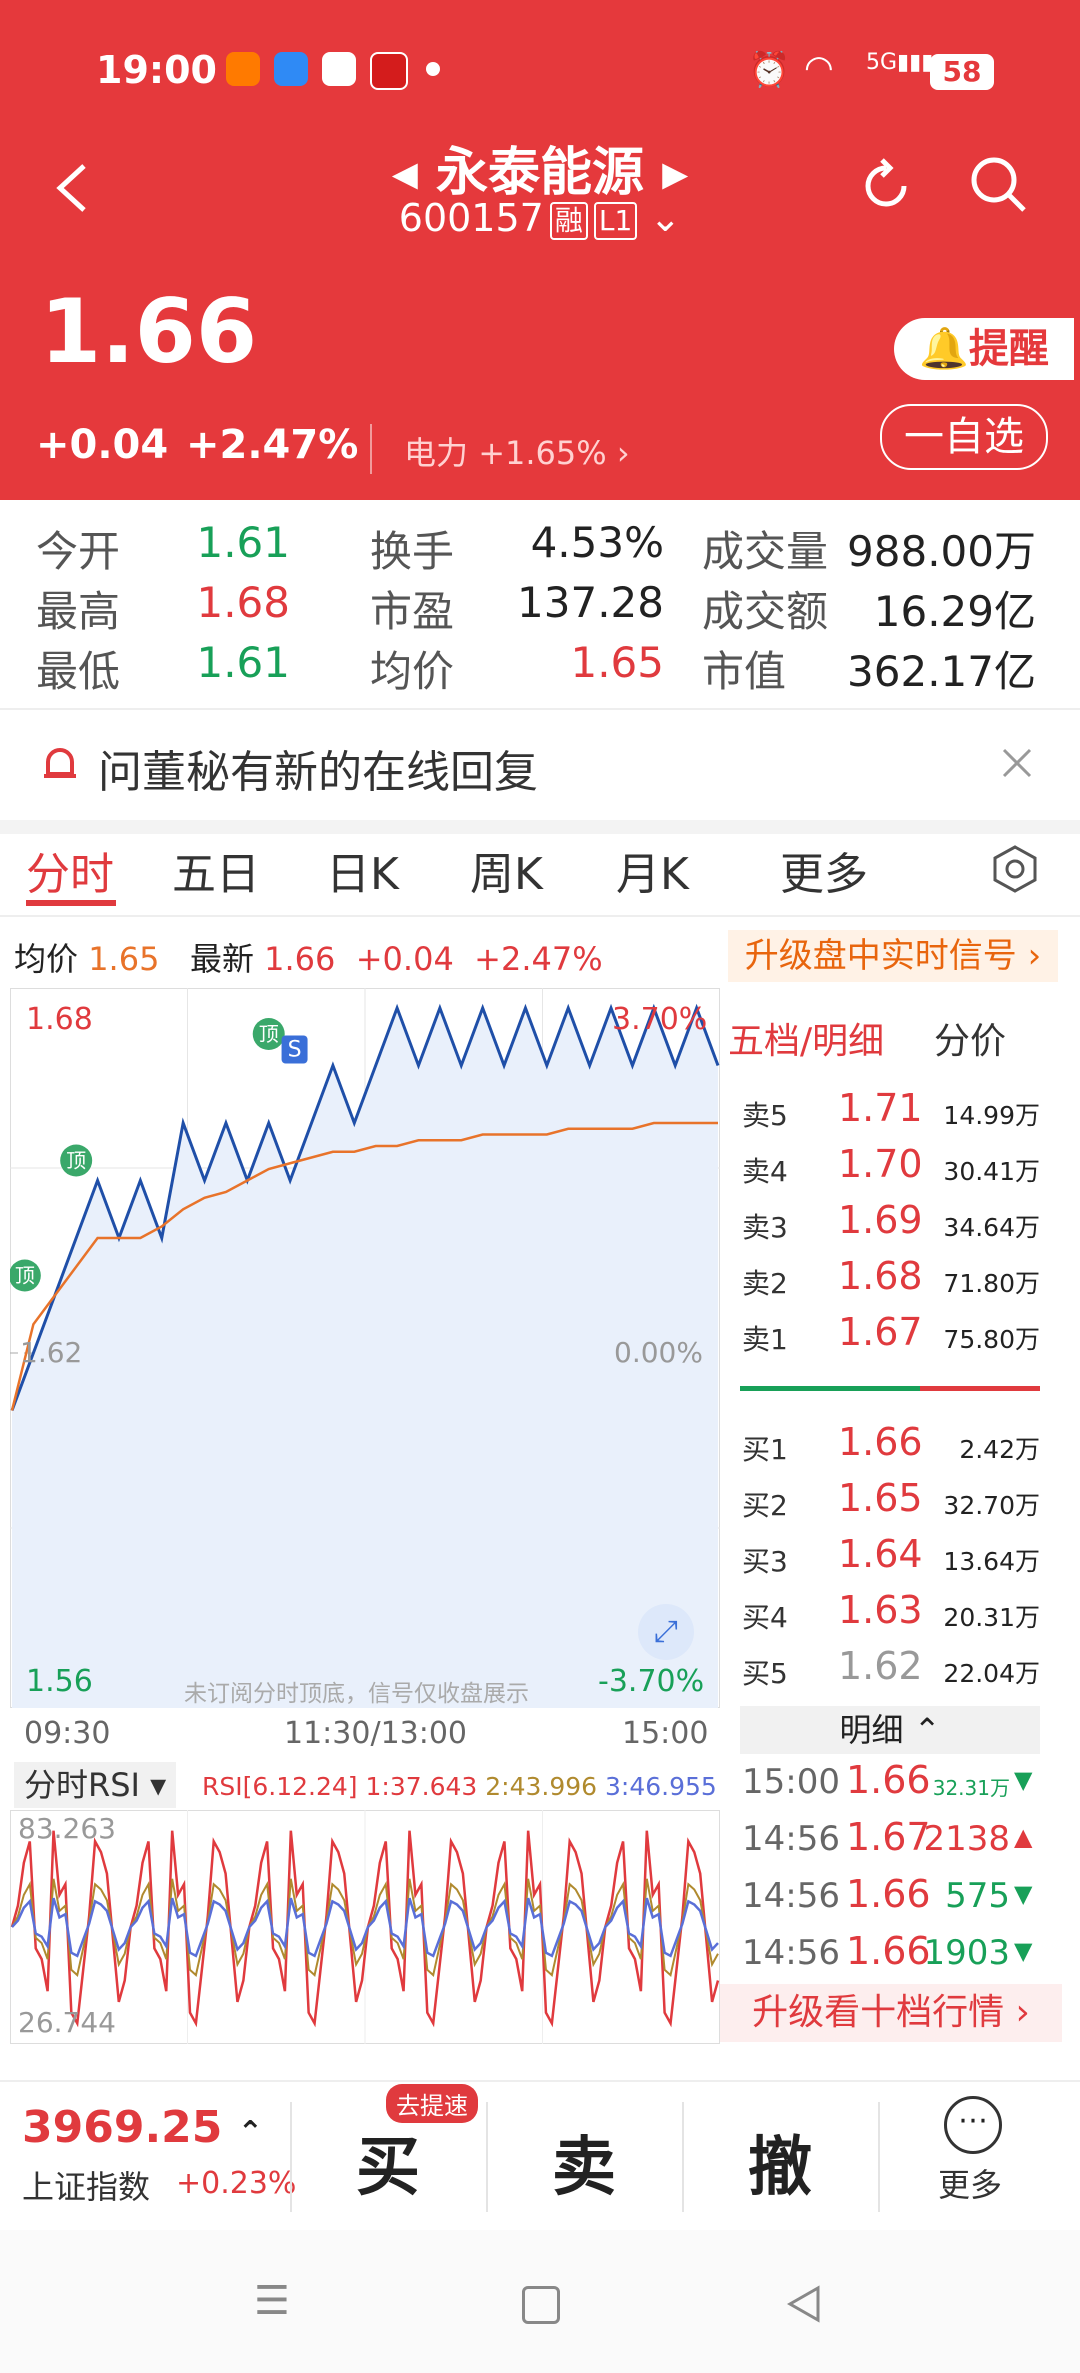 This screenshot has width=1080, height=2373. Describe the element at coordinates (891, 2013) in the screenshot. I see `upgrade-level10-button: 升级看十档行情 ›` at that location.